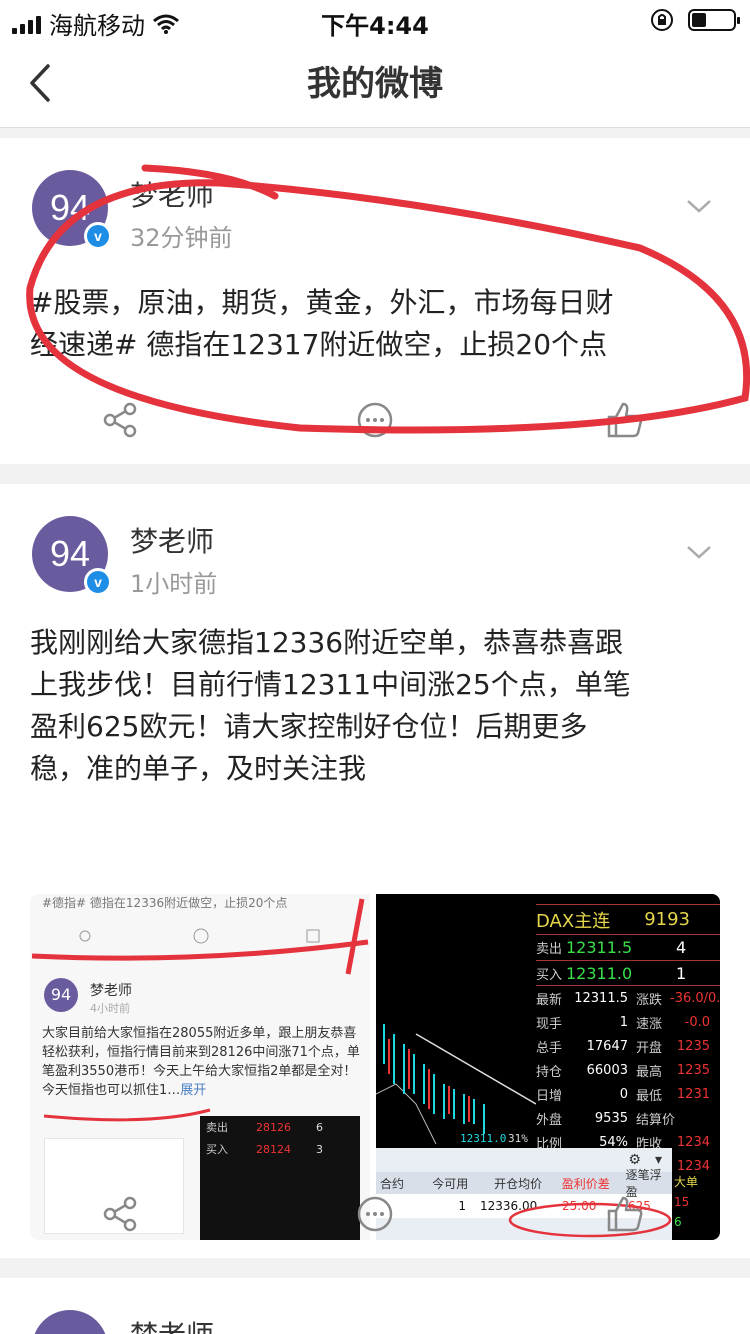 Image resolution: width=750 pixels, height=1334 pixels. Describe the element at coordinates (375, 26) in the screenshot. I see `status-time: 下午4:44` at that location.